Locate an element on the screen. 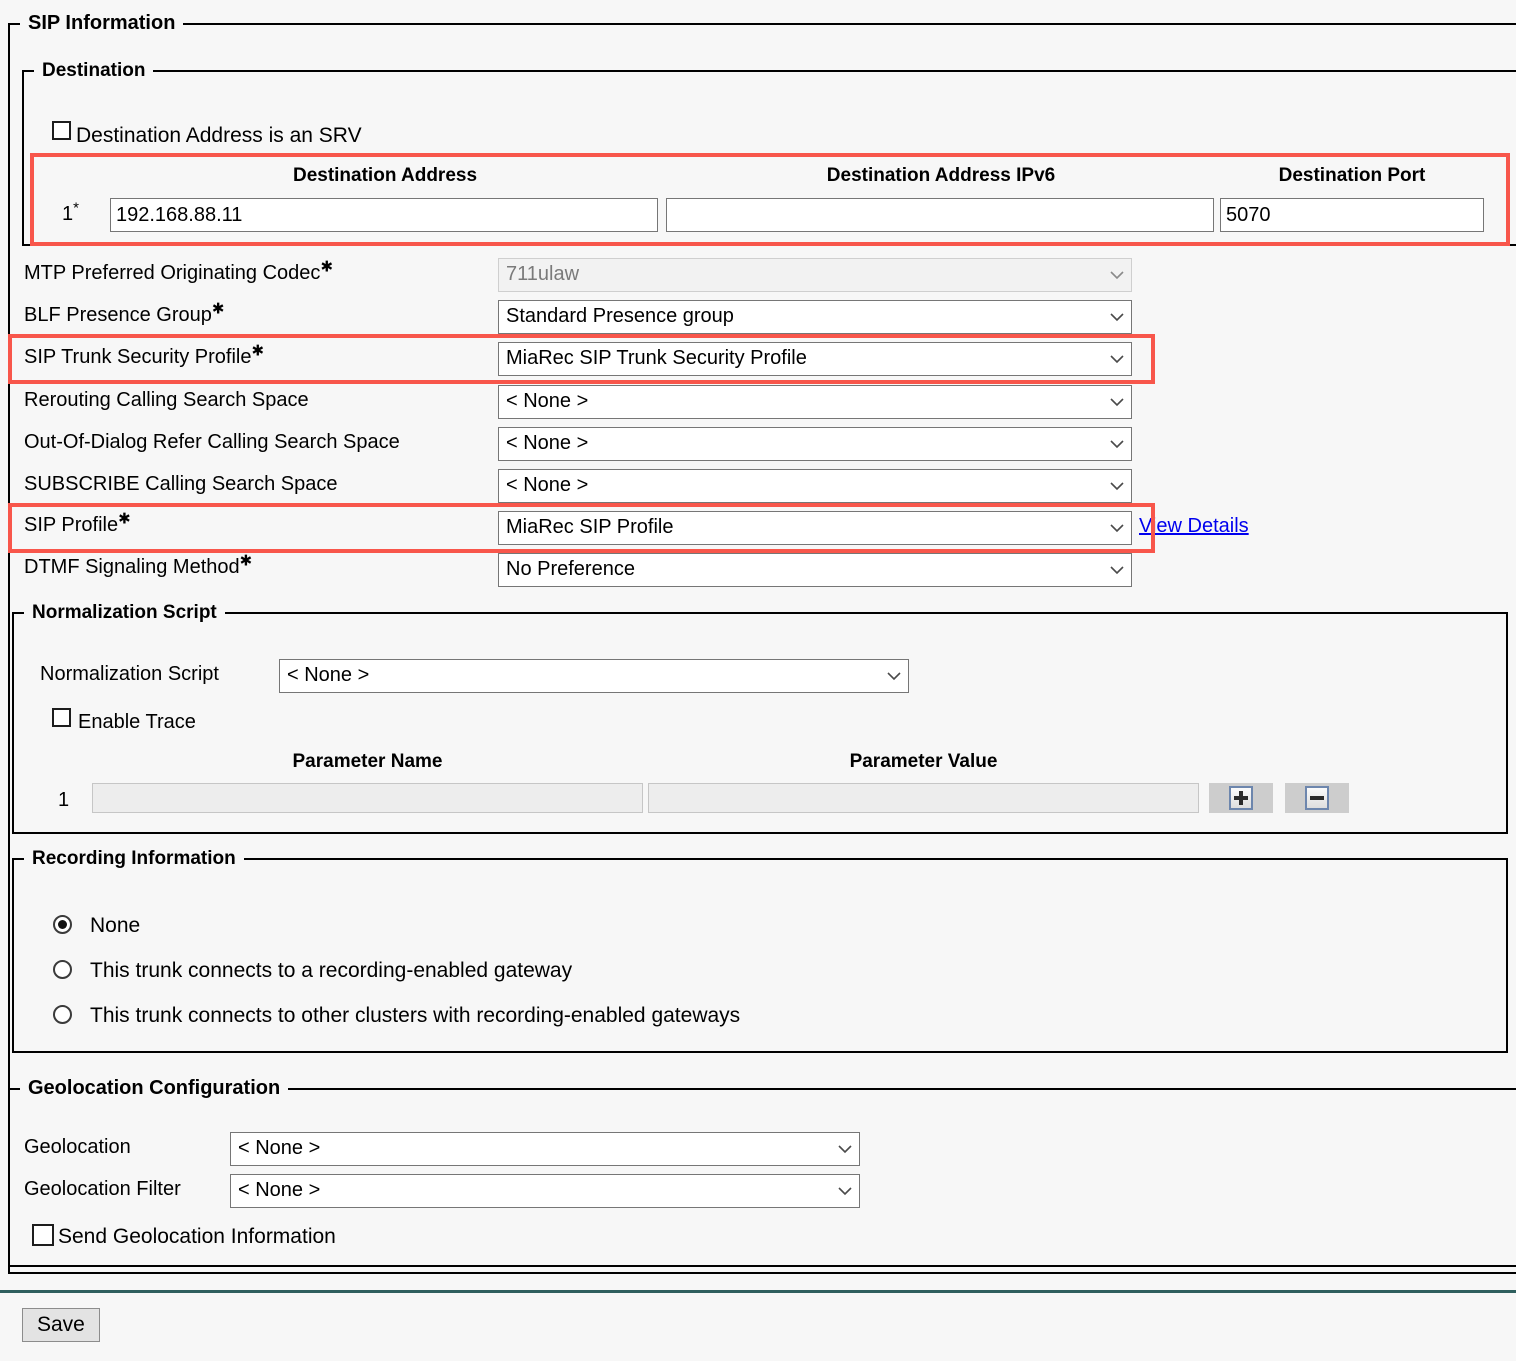 This screenshot has width=1516, height=1361. geolocation-configuration-legend: Geolocation Configuration is located at coordinates (154, 1088).